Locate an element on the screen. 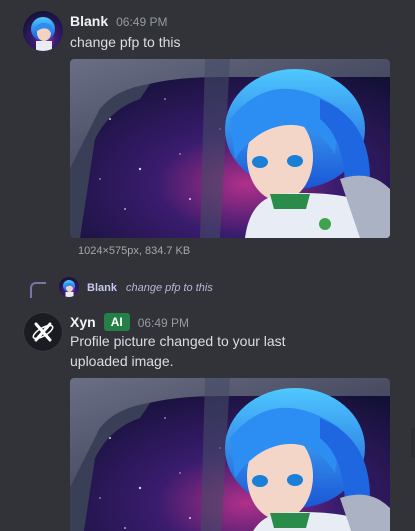 This screenshot has height=531, width=415. reply-preview: change pfp to this is located at coordinates (169, 288).